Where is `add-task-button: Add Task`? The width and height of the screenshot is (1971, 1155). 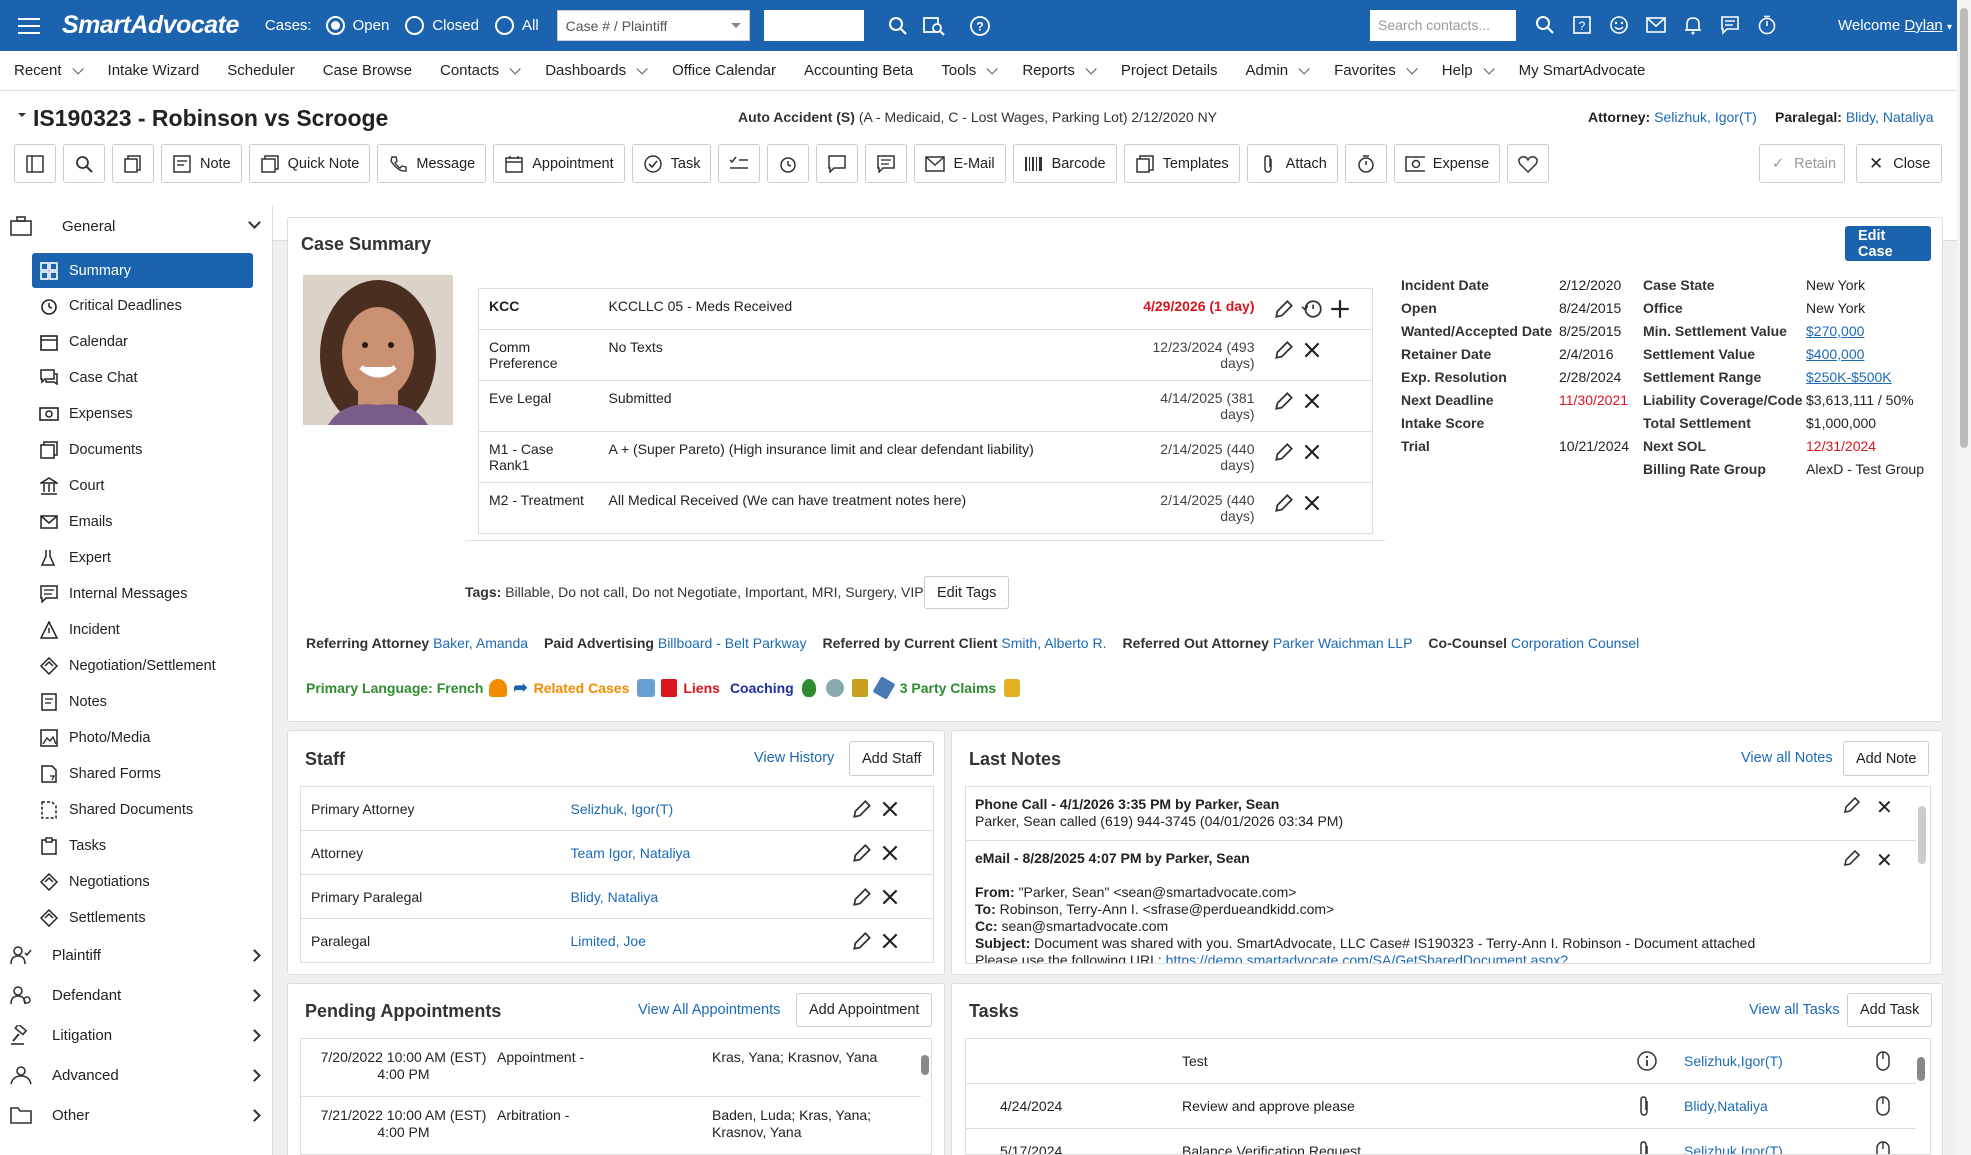 add-task-button: Add Task is located at coordinates (1890, 1010).